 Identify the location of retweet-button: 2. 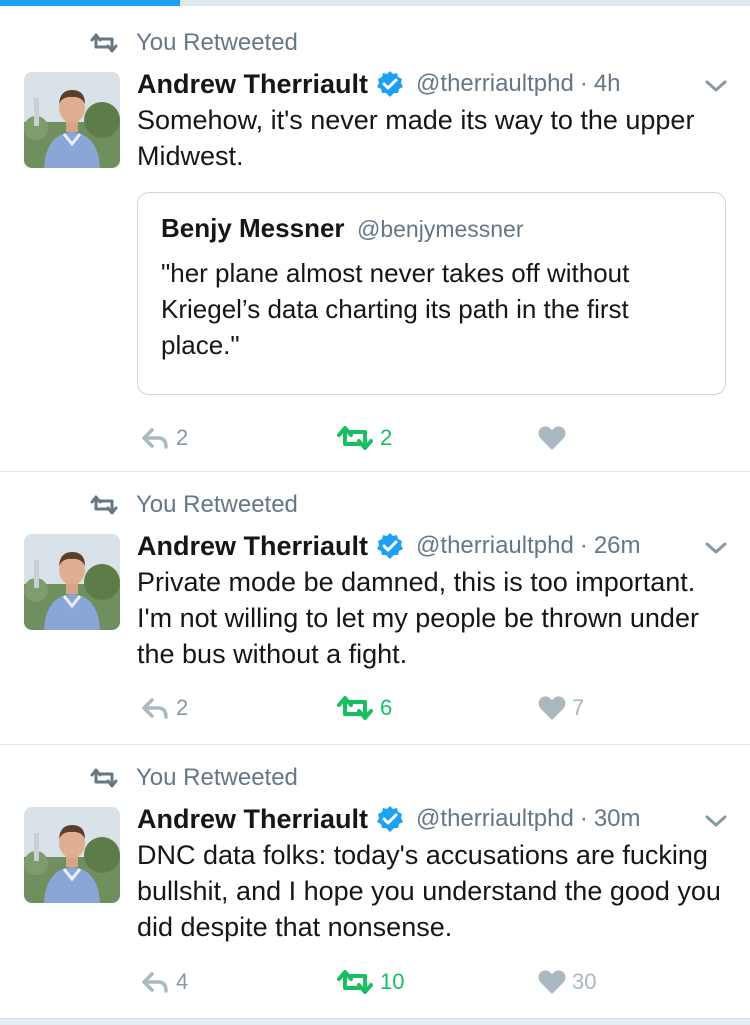
(364, 438).